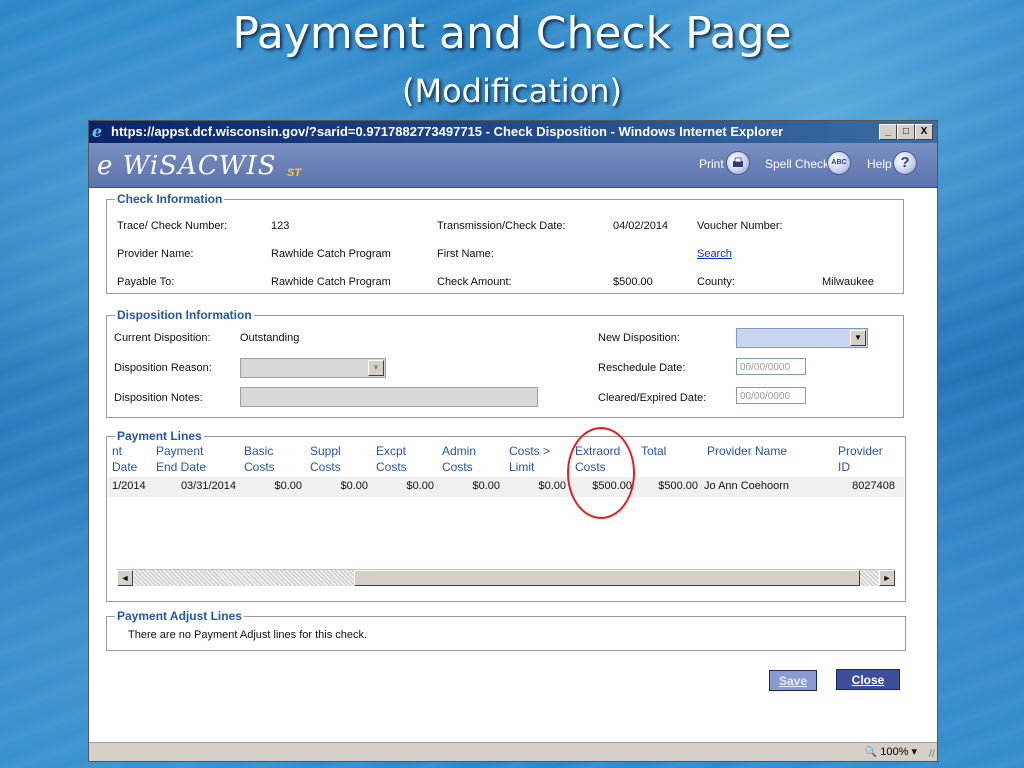 The image size is (1024, 768). What do you see at coordinates (391, 459) in the screenshot?
I see `column-header: Excpt Costs` at bounding box center [391, 459].